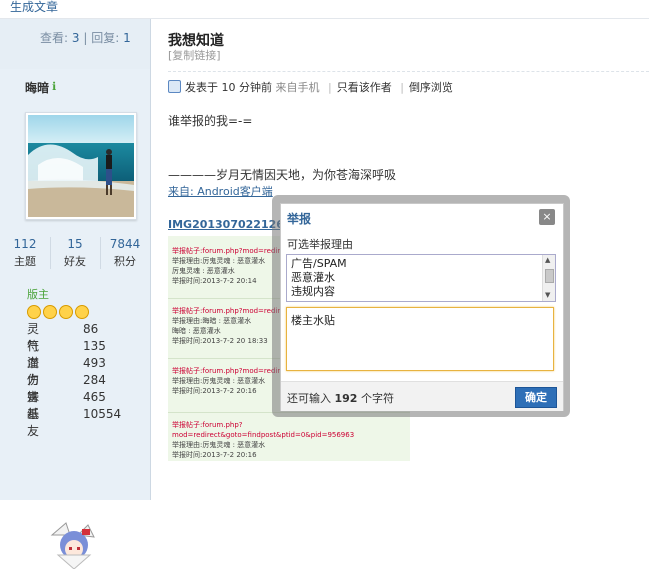 This screenshot has height=569, width=649. Describe the element at coordinates (75, 253) in the screenshot. I see `count-friends: 15 好友` at that location.